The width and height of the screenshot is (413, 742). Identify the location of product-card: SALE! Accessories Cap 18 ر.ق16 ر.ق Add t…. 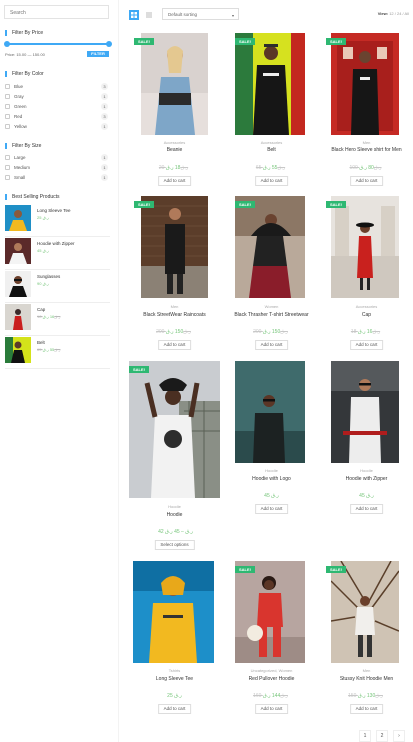
(366, 274).